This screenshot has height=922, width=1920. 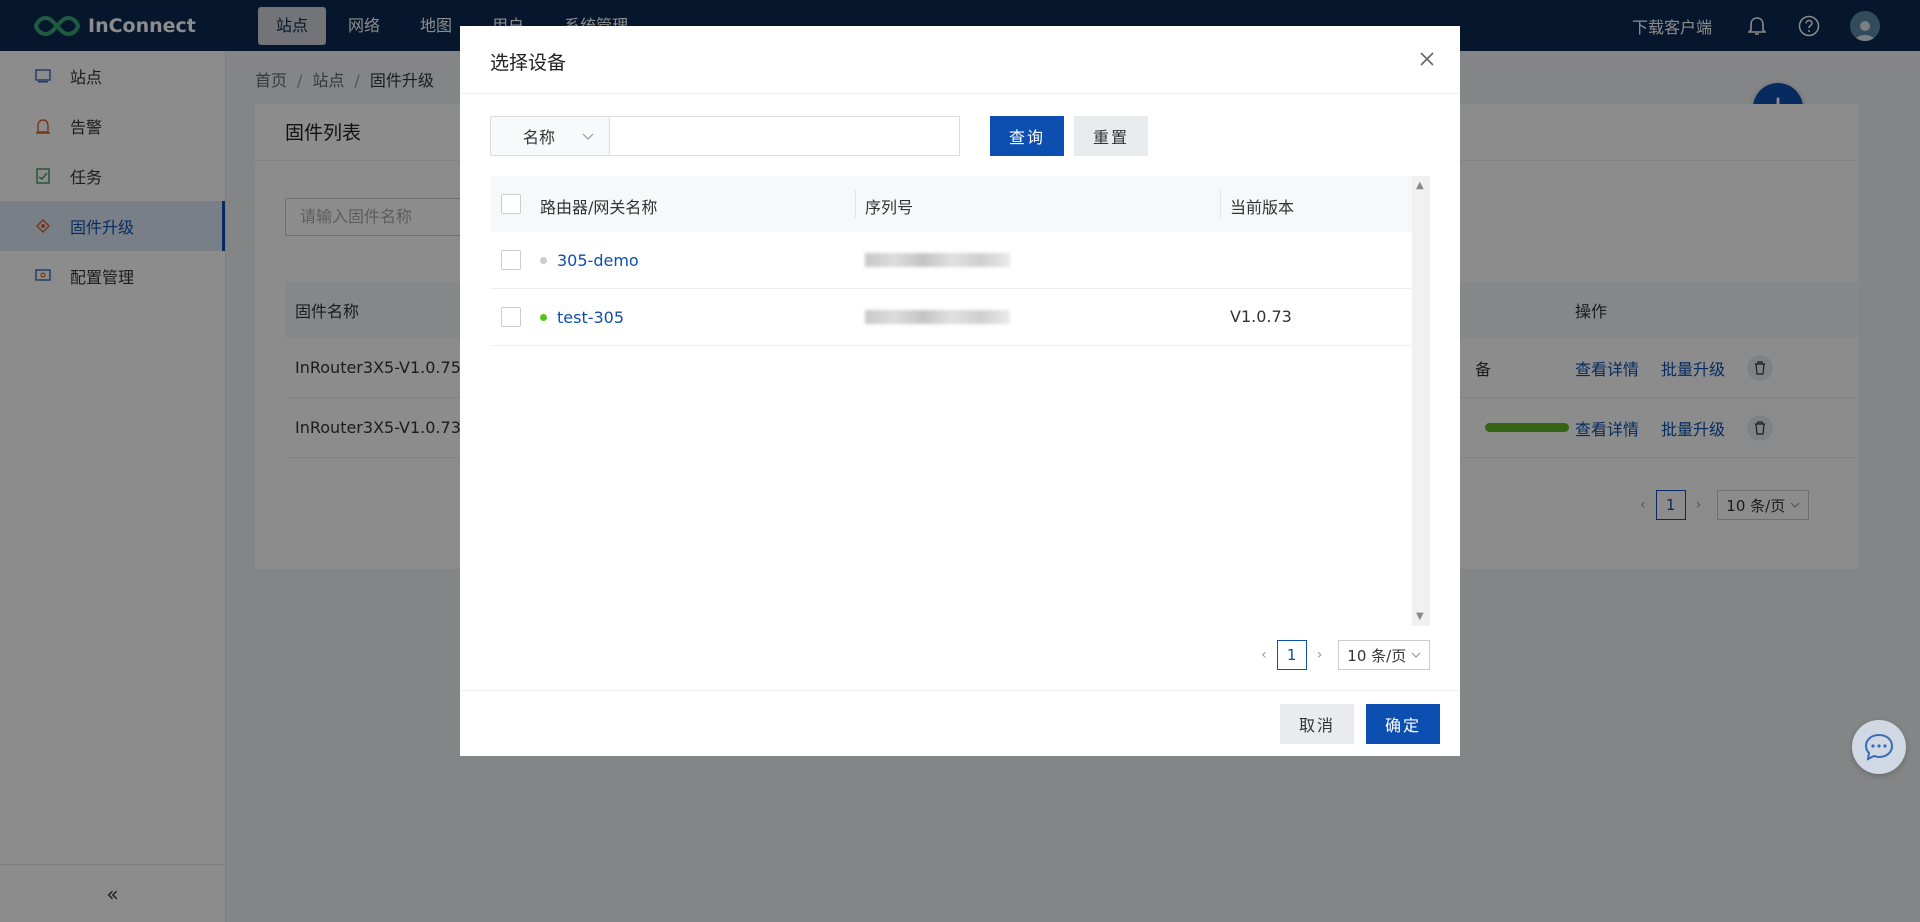 What do you see at coordinates (785, 136) in the screenshot?
I see `filter-value-input` at bounding box center [785, 136].